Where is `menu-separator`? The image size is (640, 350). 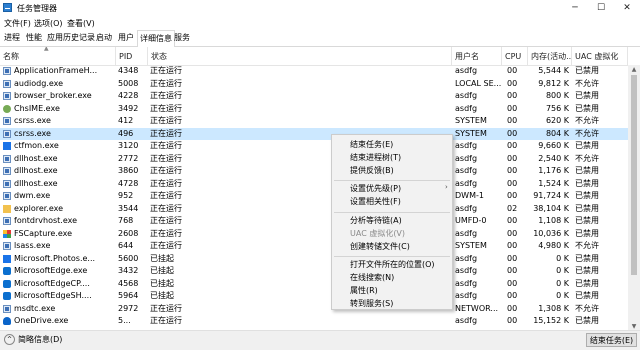 menu-separator is located at coordinates (392, 212).